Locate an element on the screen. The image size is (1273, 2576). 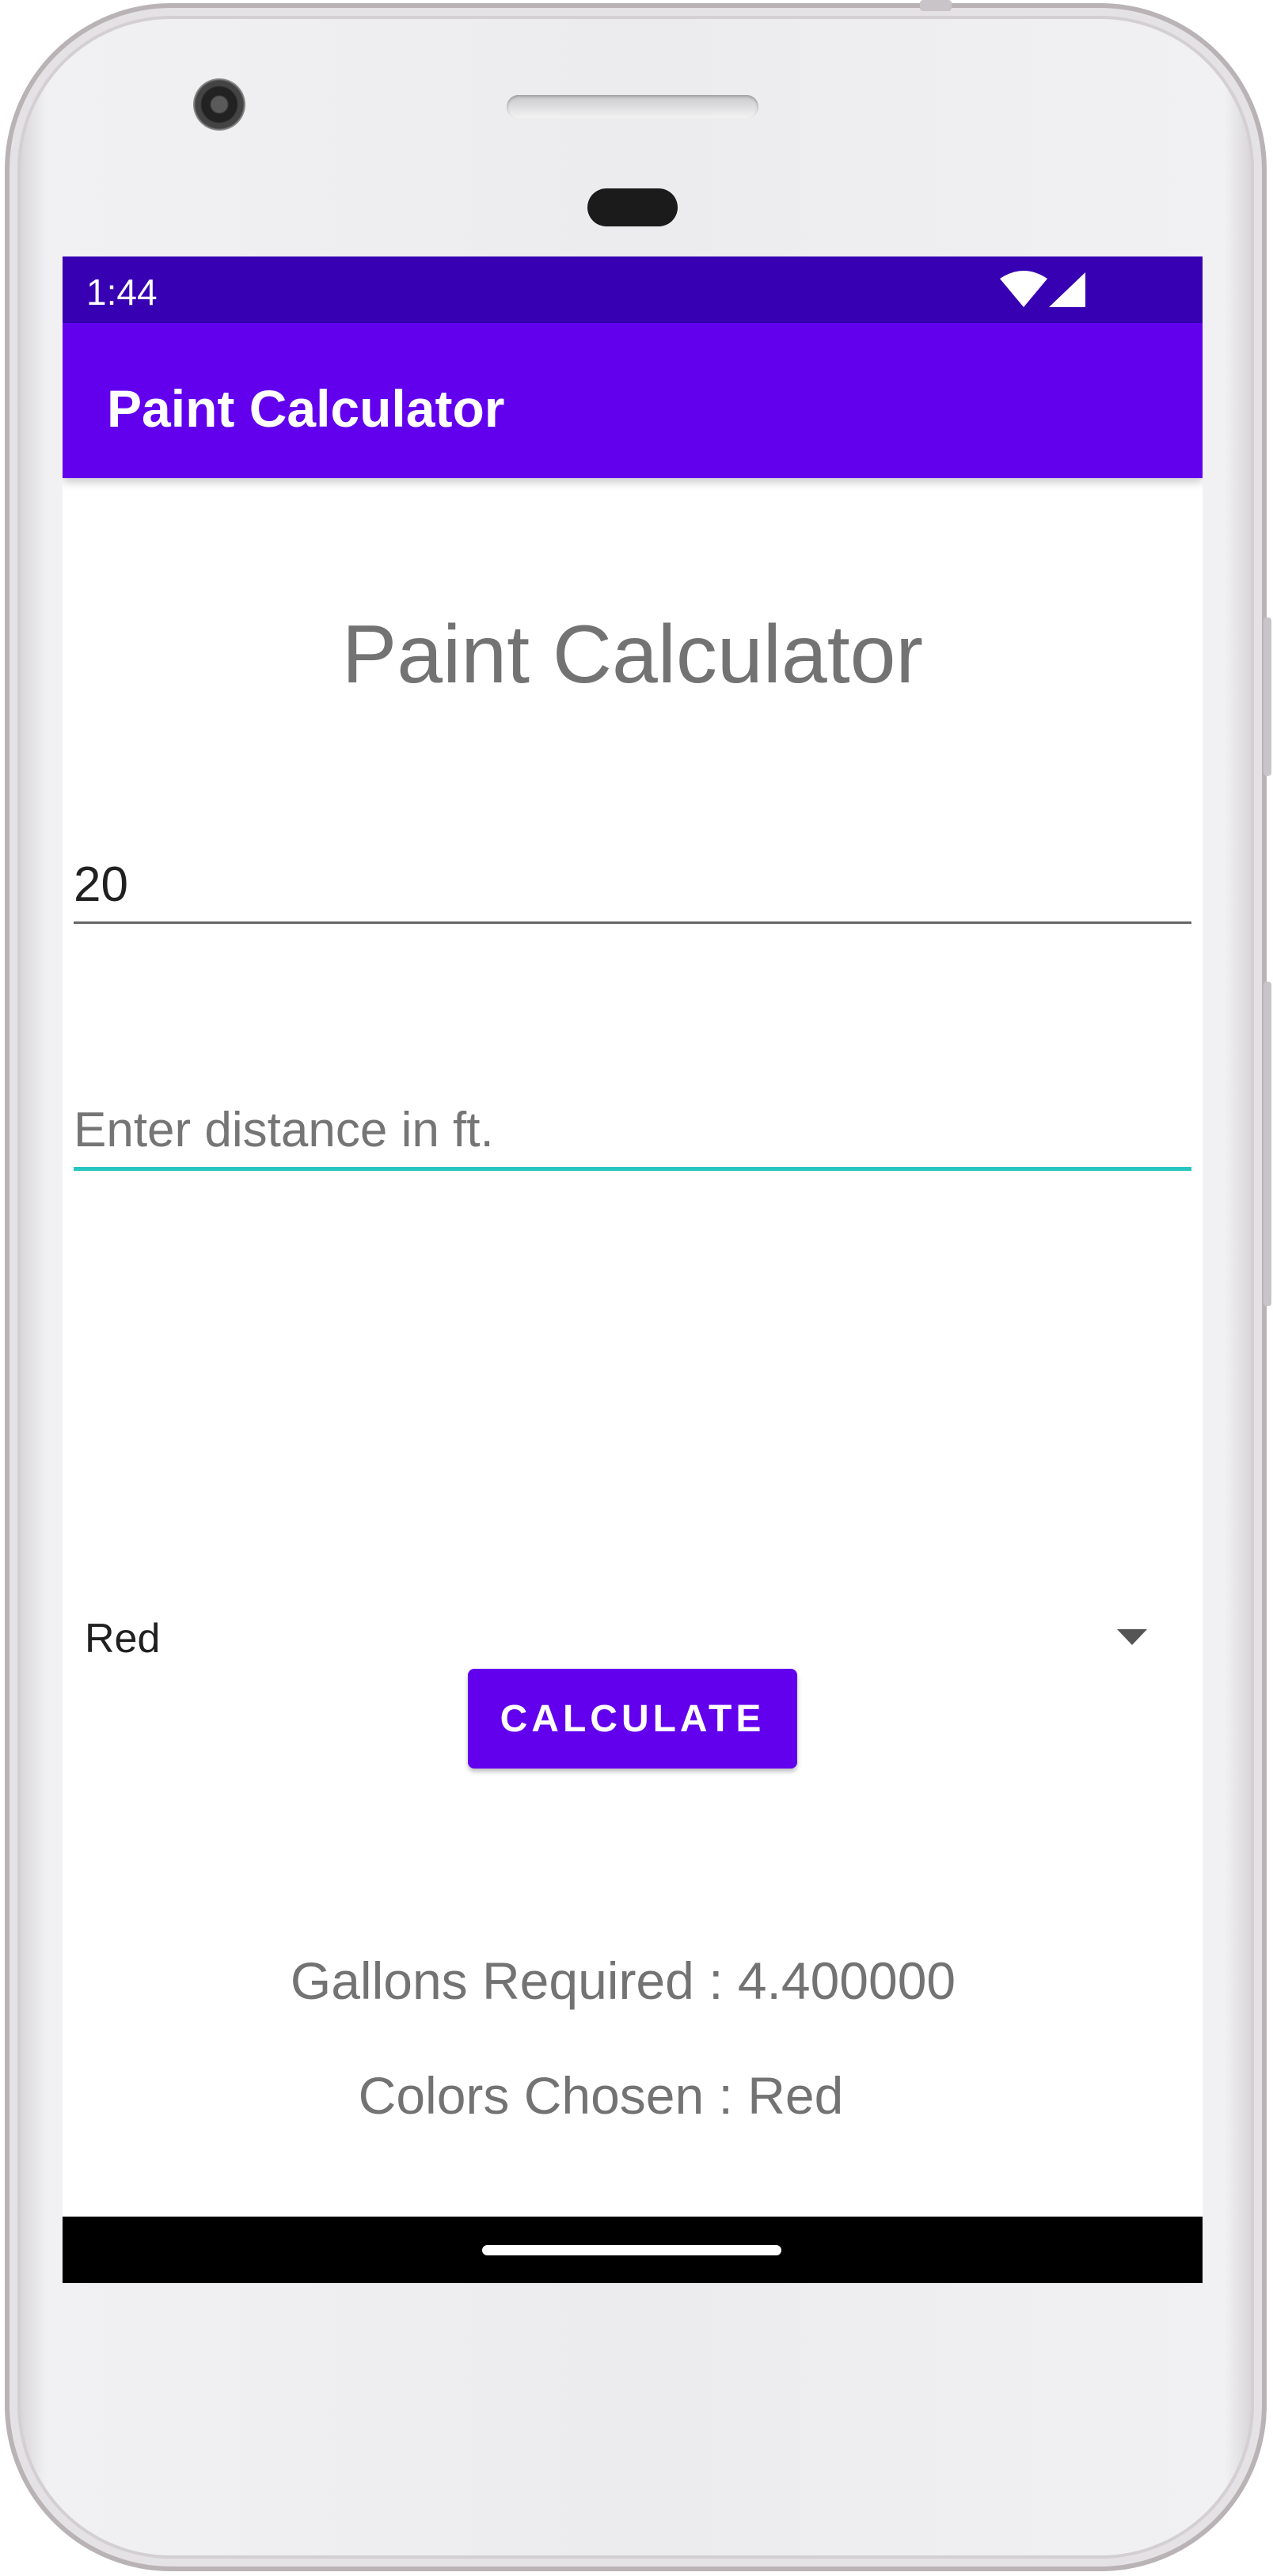
colors-chosen-text: Colors Chosen : Red is located at coordinates (601, 2095).